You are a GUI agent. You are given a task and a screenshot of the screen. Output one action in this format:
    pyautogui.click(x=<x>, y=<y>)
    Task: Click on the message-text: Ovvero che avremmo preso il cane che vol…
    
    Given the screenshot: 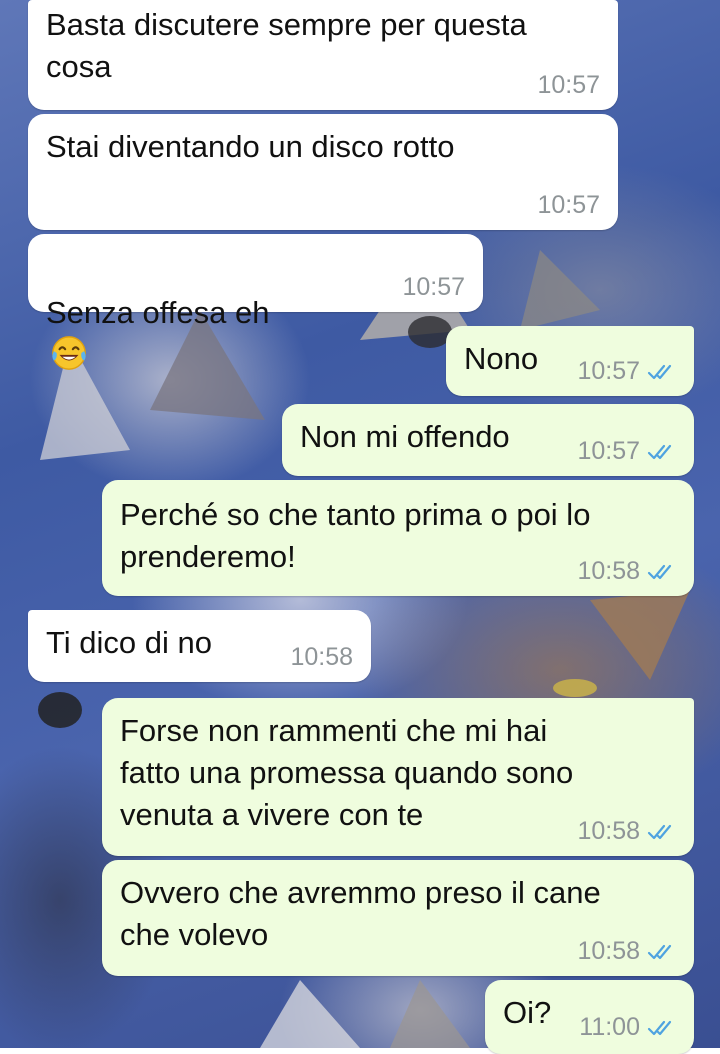 What is the action you would take?
    pyautogui.click(x=360, y=913)
    